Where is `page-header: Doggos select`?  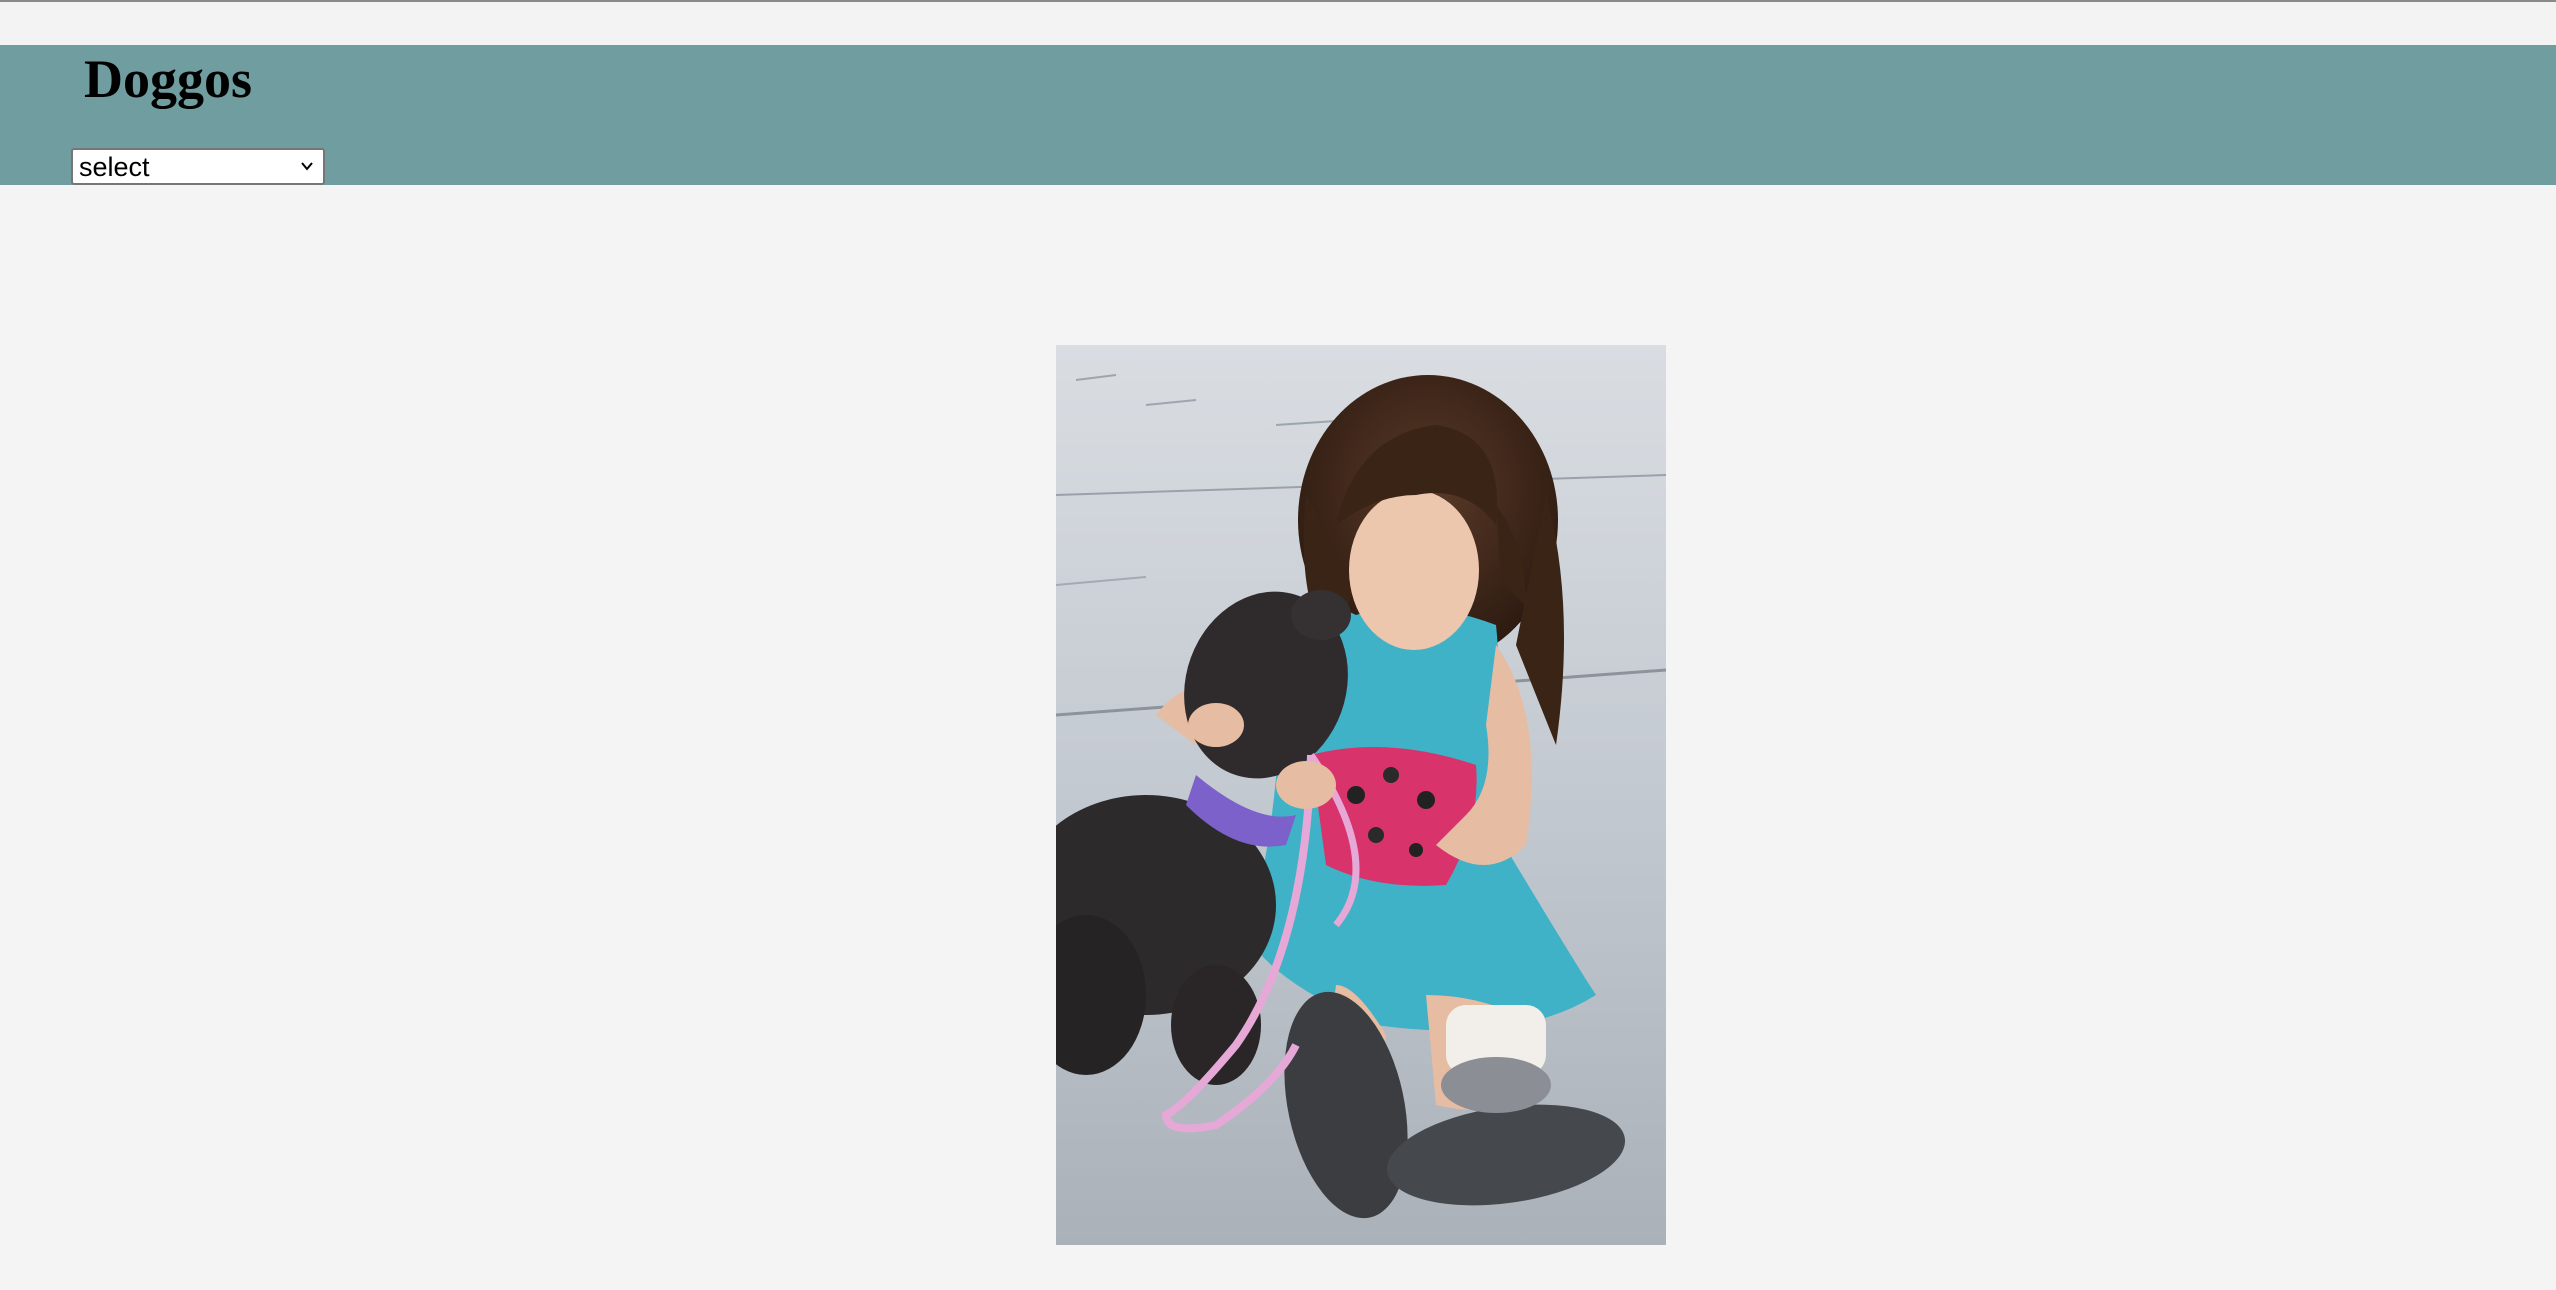 page-header: Doggos select is located at coordinates (1278, 115).